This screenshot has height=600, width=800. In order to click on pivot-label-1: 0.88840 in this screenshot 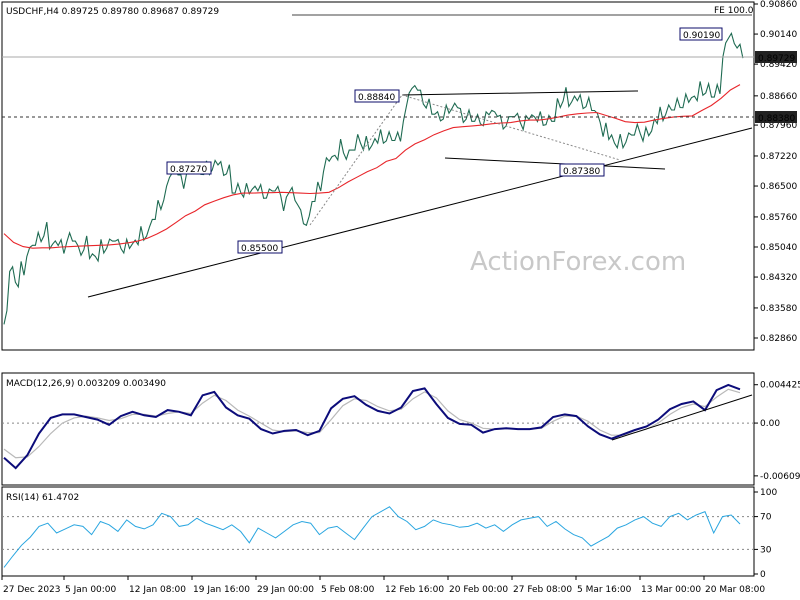, I will do `click(377, 96)`.